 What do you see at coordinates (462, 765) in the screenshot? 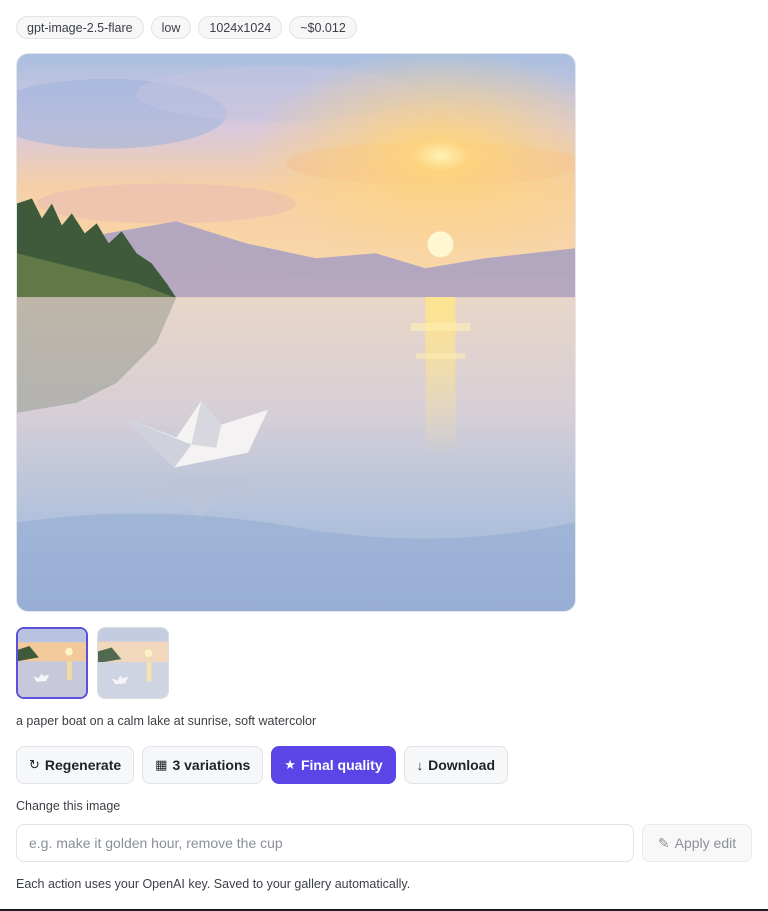
I see `download-label: Download` at bounding box center [462, 765].